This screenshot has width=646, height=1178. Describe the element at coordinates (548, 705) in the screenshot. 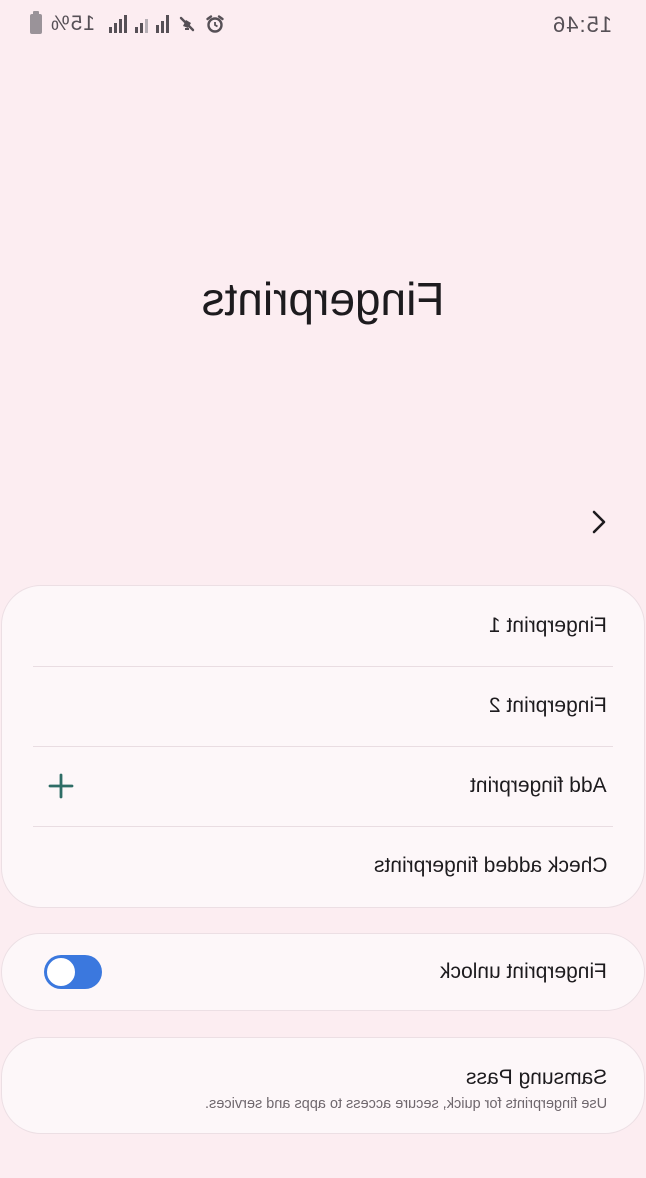

I see `fingerprint-item-label: Fingerprint 2` at that location.